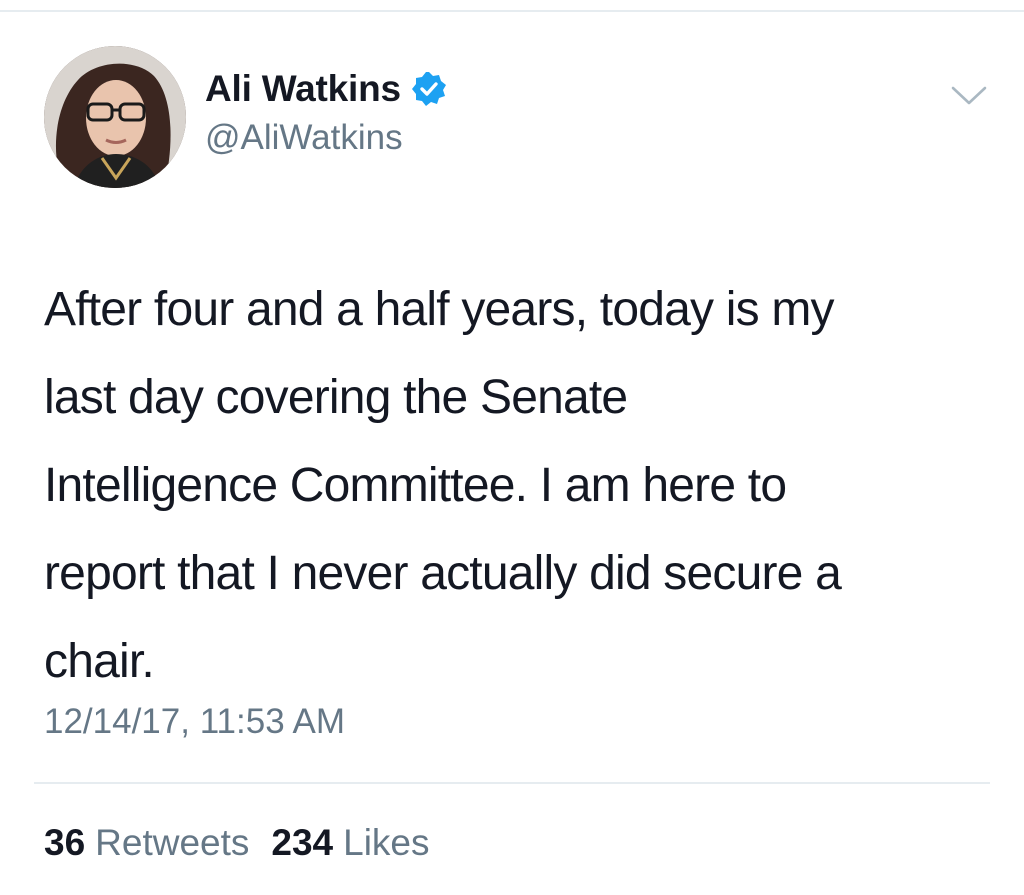 Image resolution: width=1024 pixels, height=895 pixels. I want to click on chevron-down-icon, so click(969, 96).